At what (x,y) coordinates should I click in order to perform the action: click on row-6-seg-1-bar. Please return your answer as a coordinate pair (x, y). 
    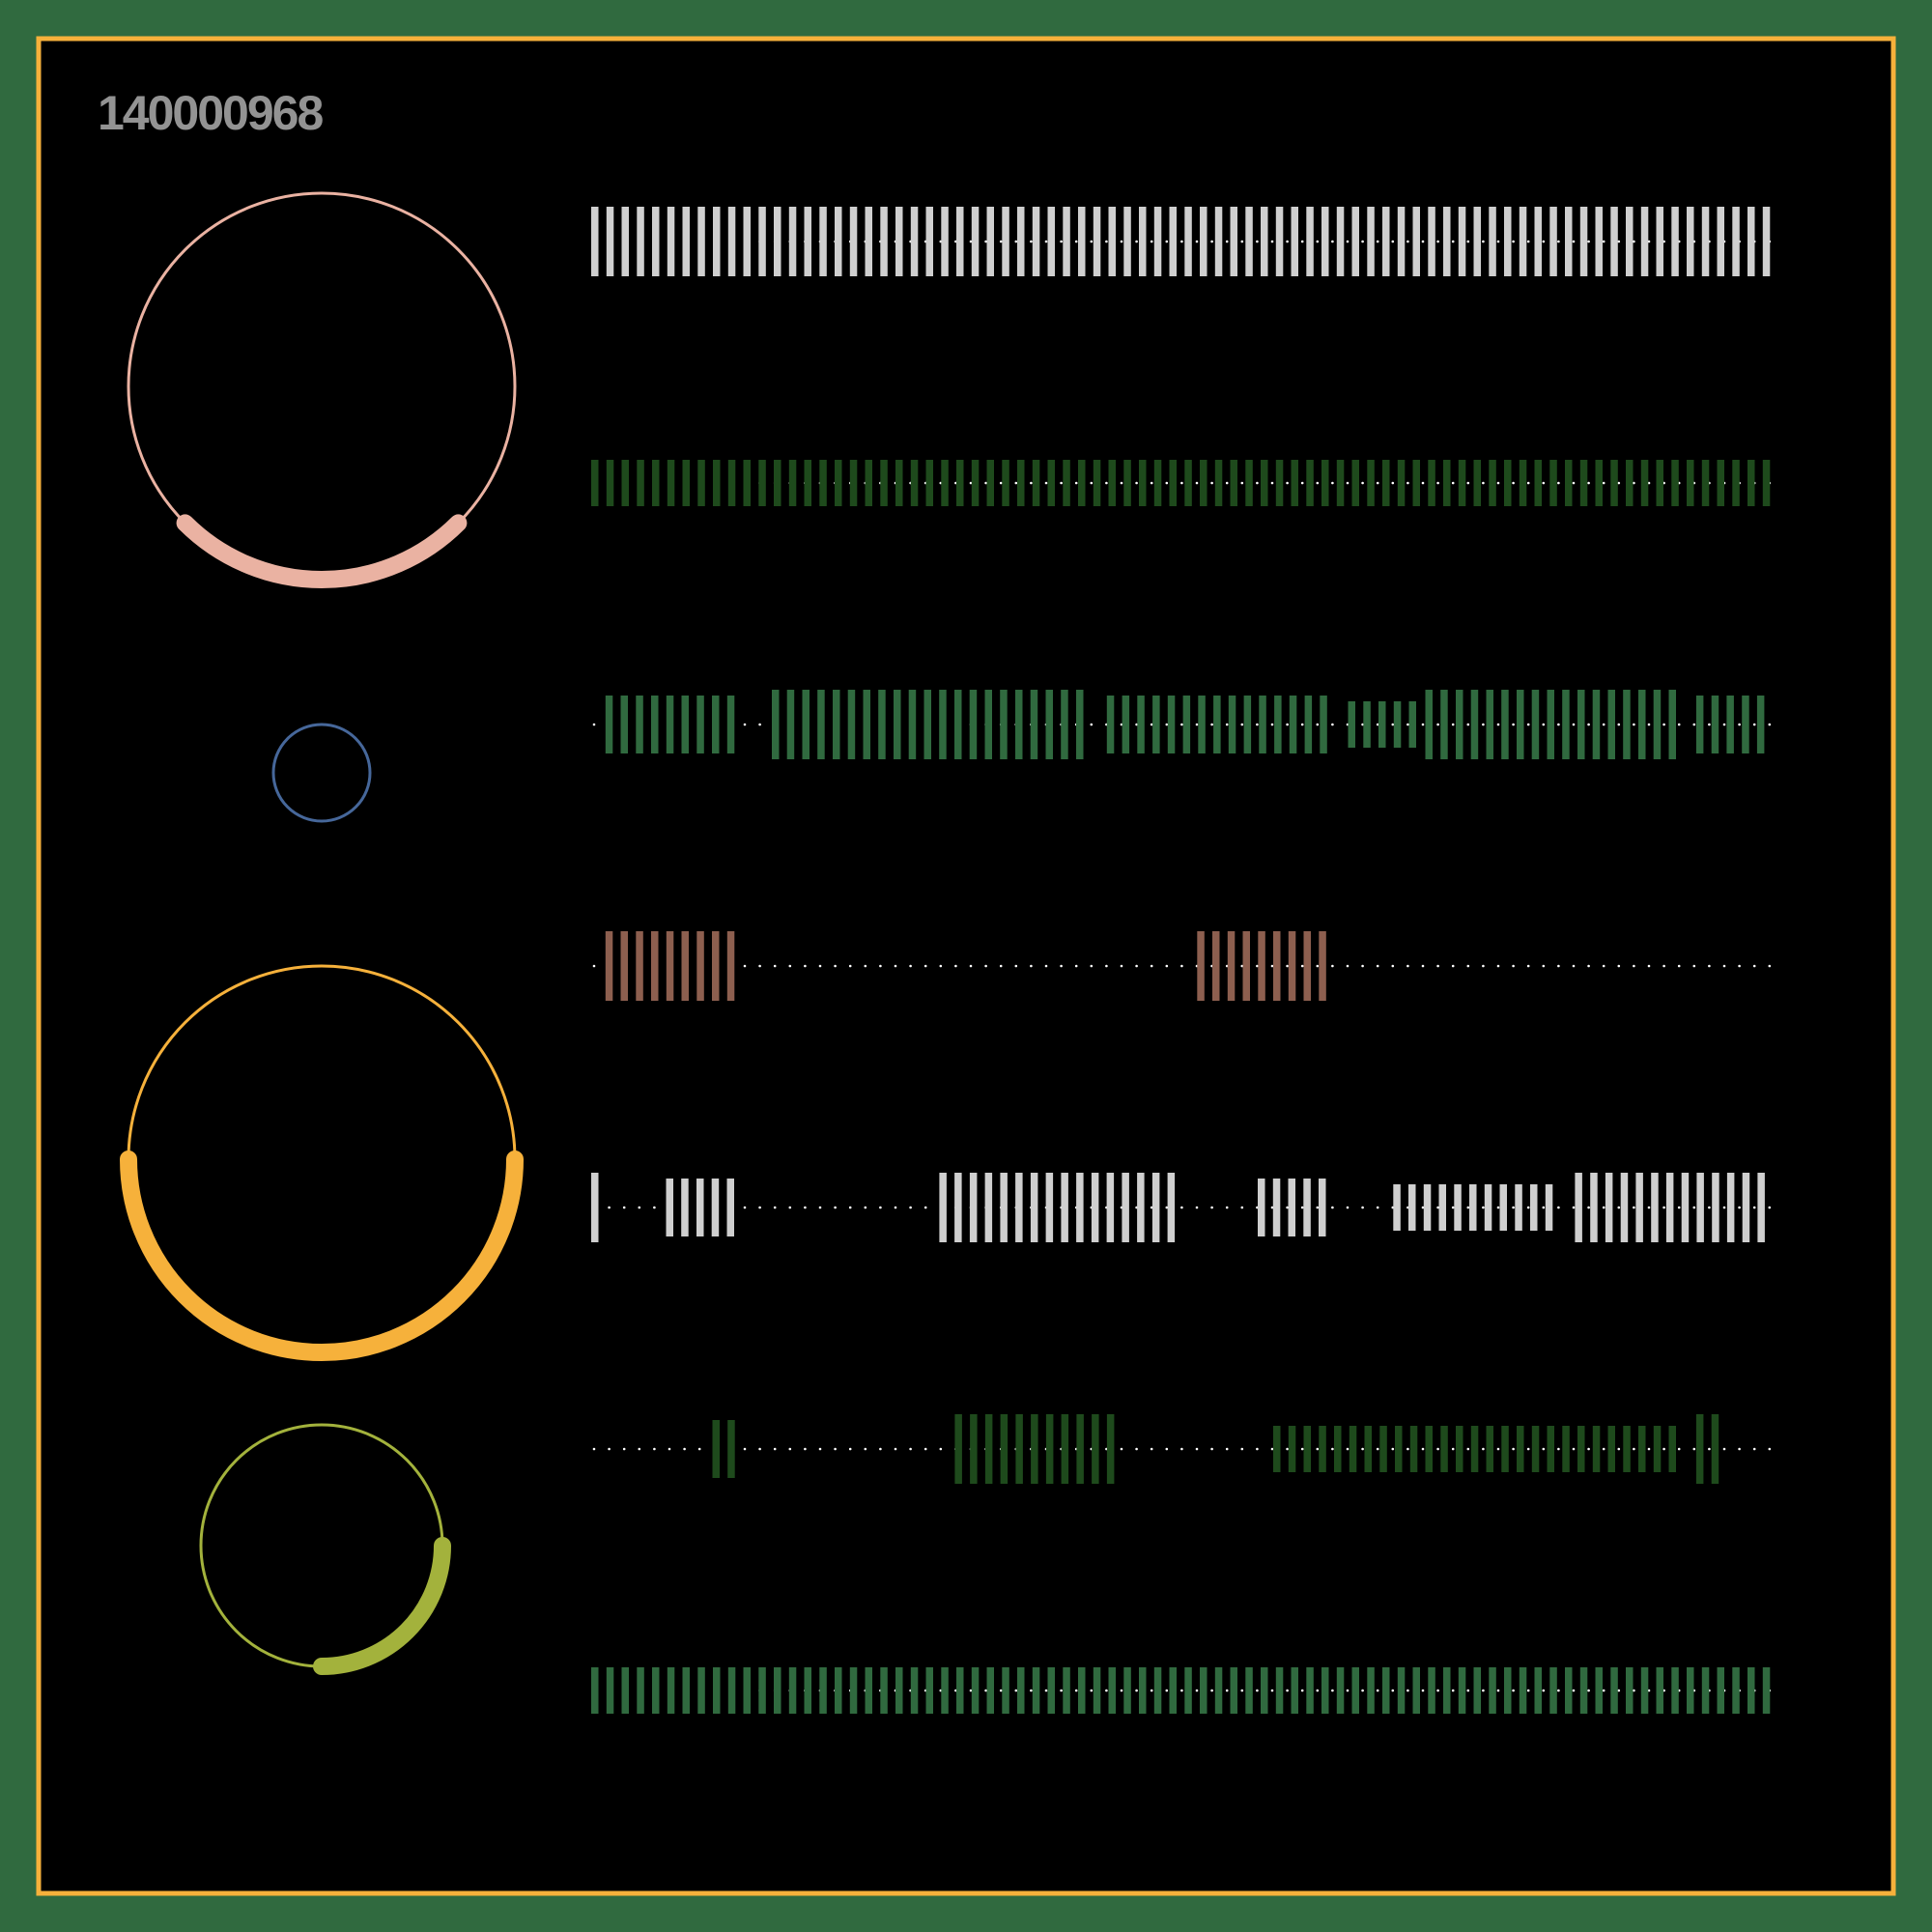
    Looking at the image, I should click on (731, 1449).